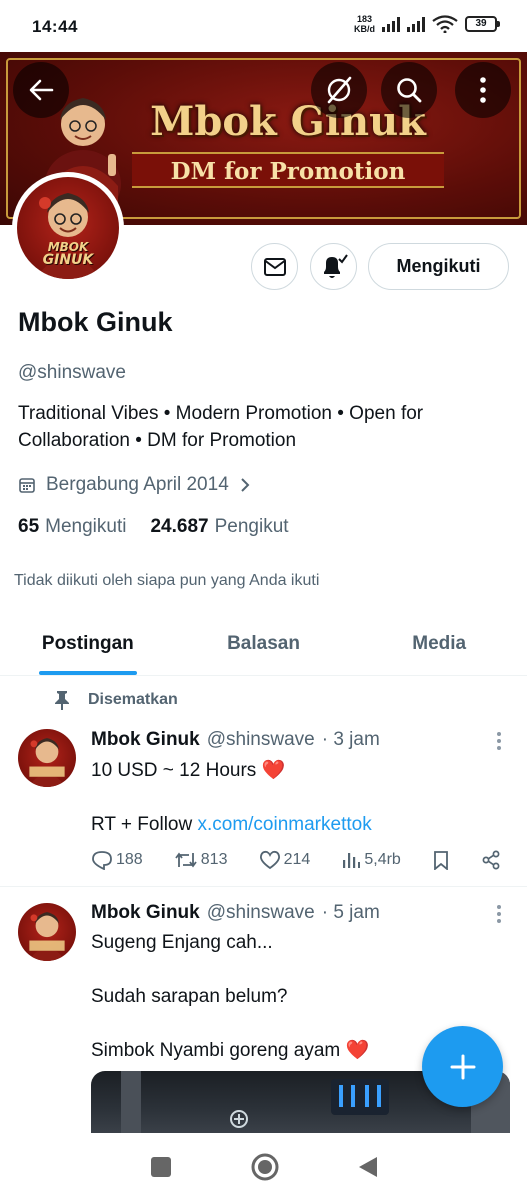 The image size is (527, 1200). Describe the element at coordinates (219, 527) in the screenshot. I see `followers-stat: 24.687 Pengikut` at that location.